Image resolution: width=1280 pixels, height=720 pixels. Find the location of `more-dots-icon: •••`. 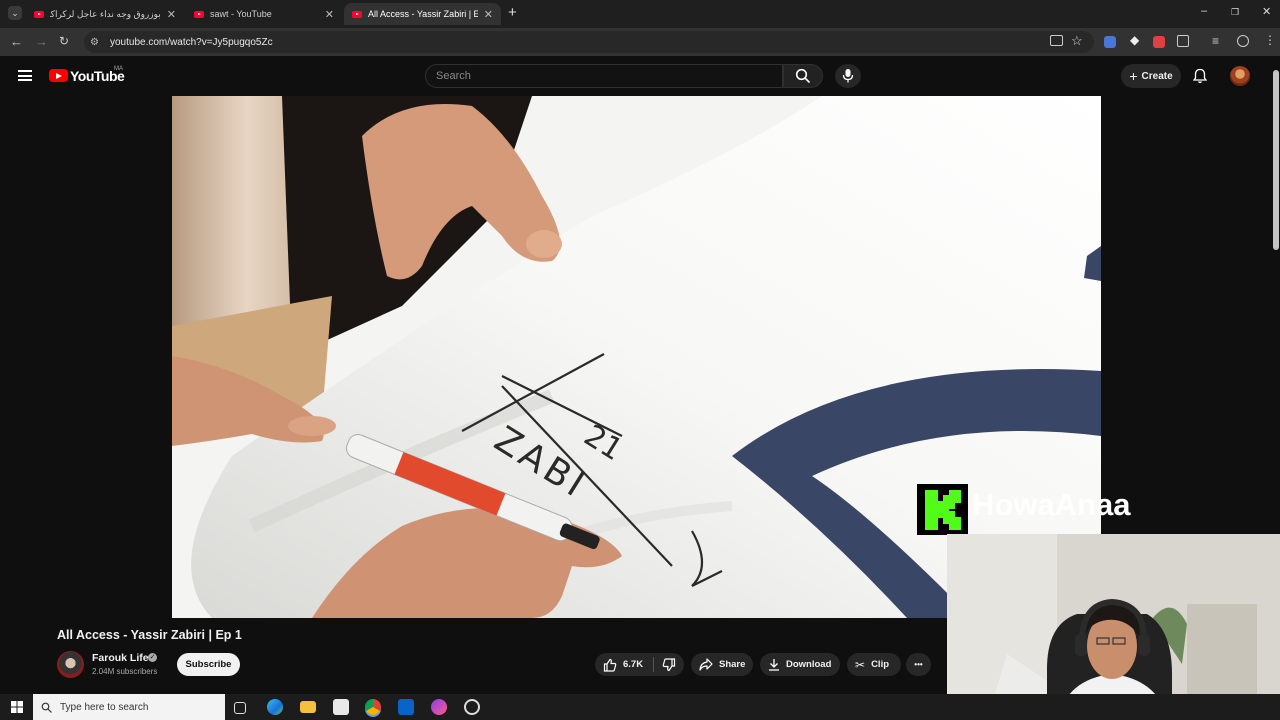

more-dots-icon: ••• is located at coordinates (918, 664).